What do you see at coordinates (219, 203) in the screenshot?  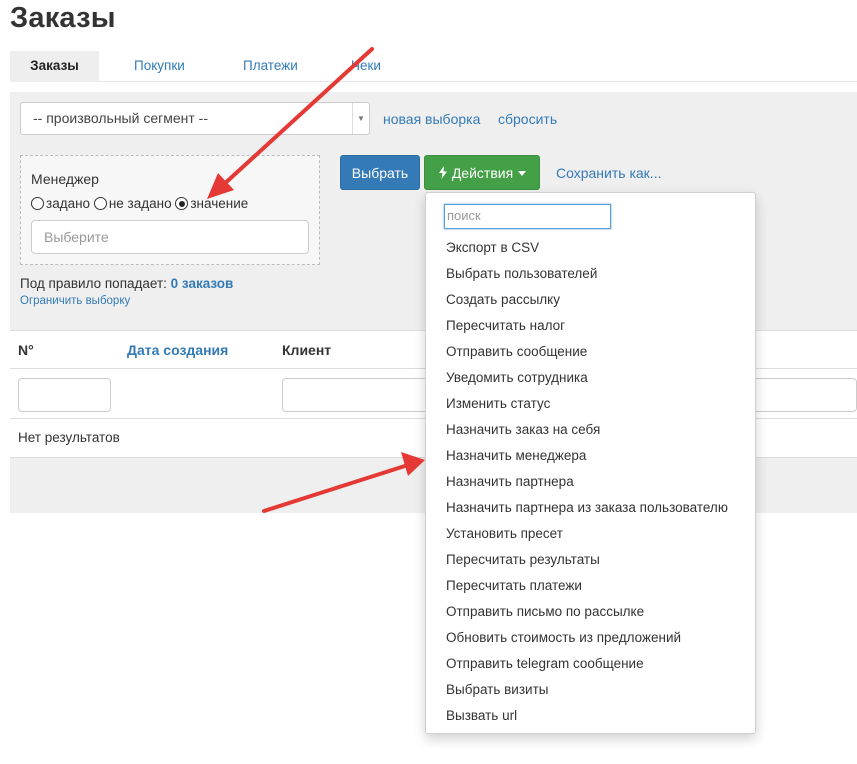 I see `radio-value-label: значение` at bounding box center [219, 203].